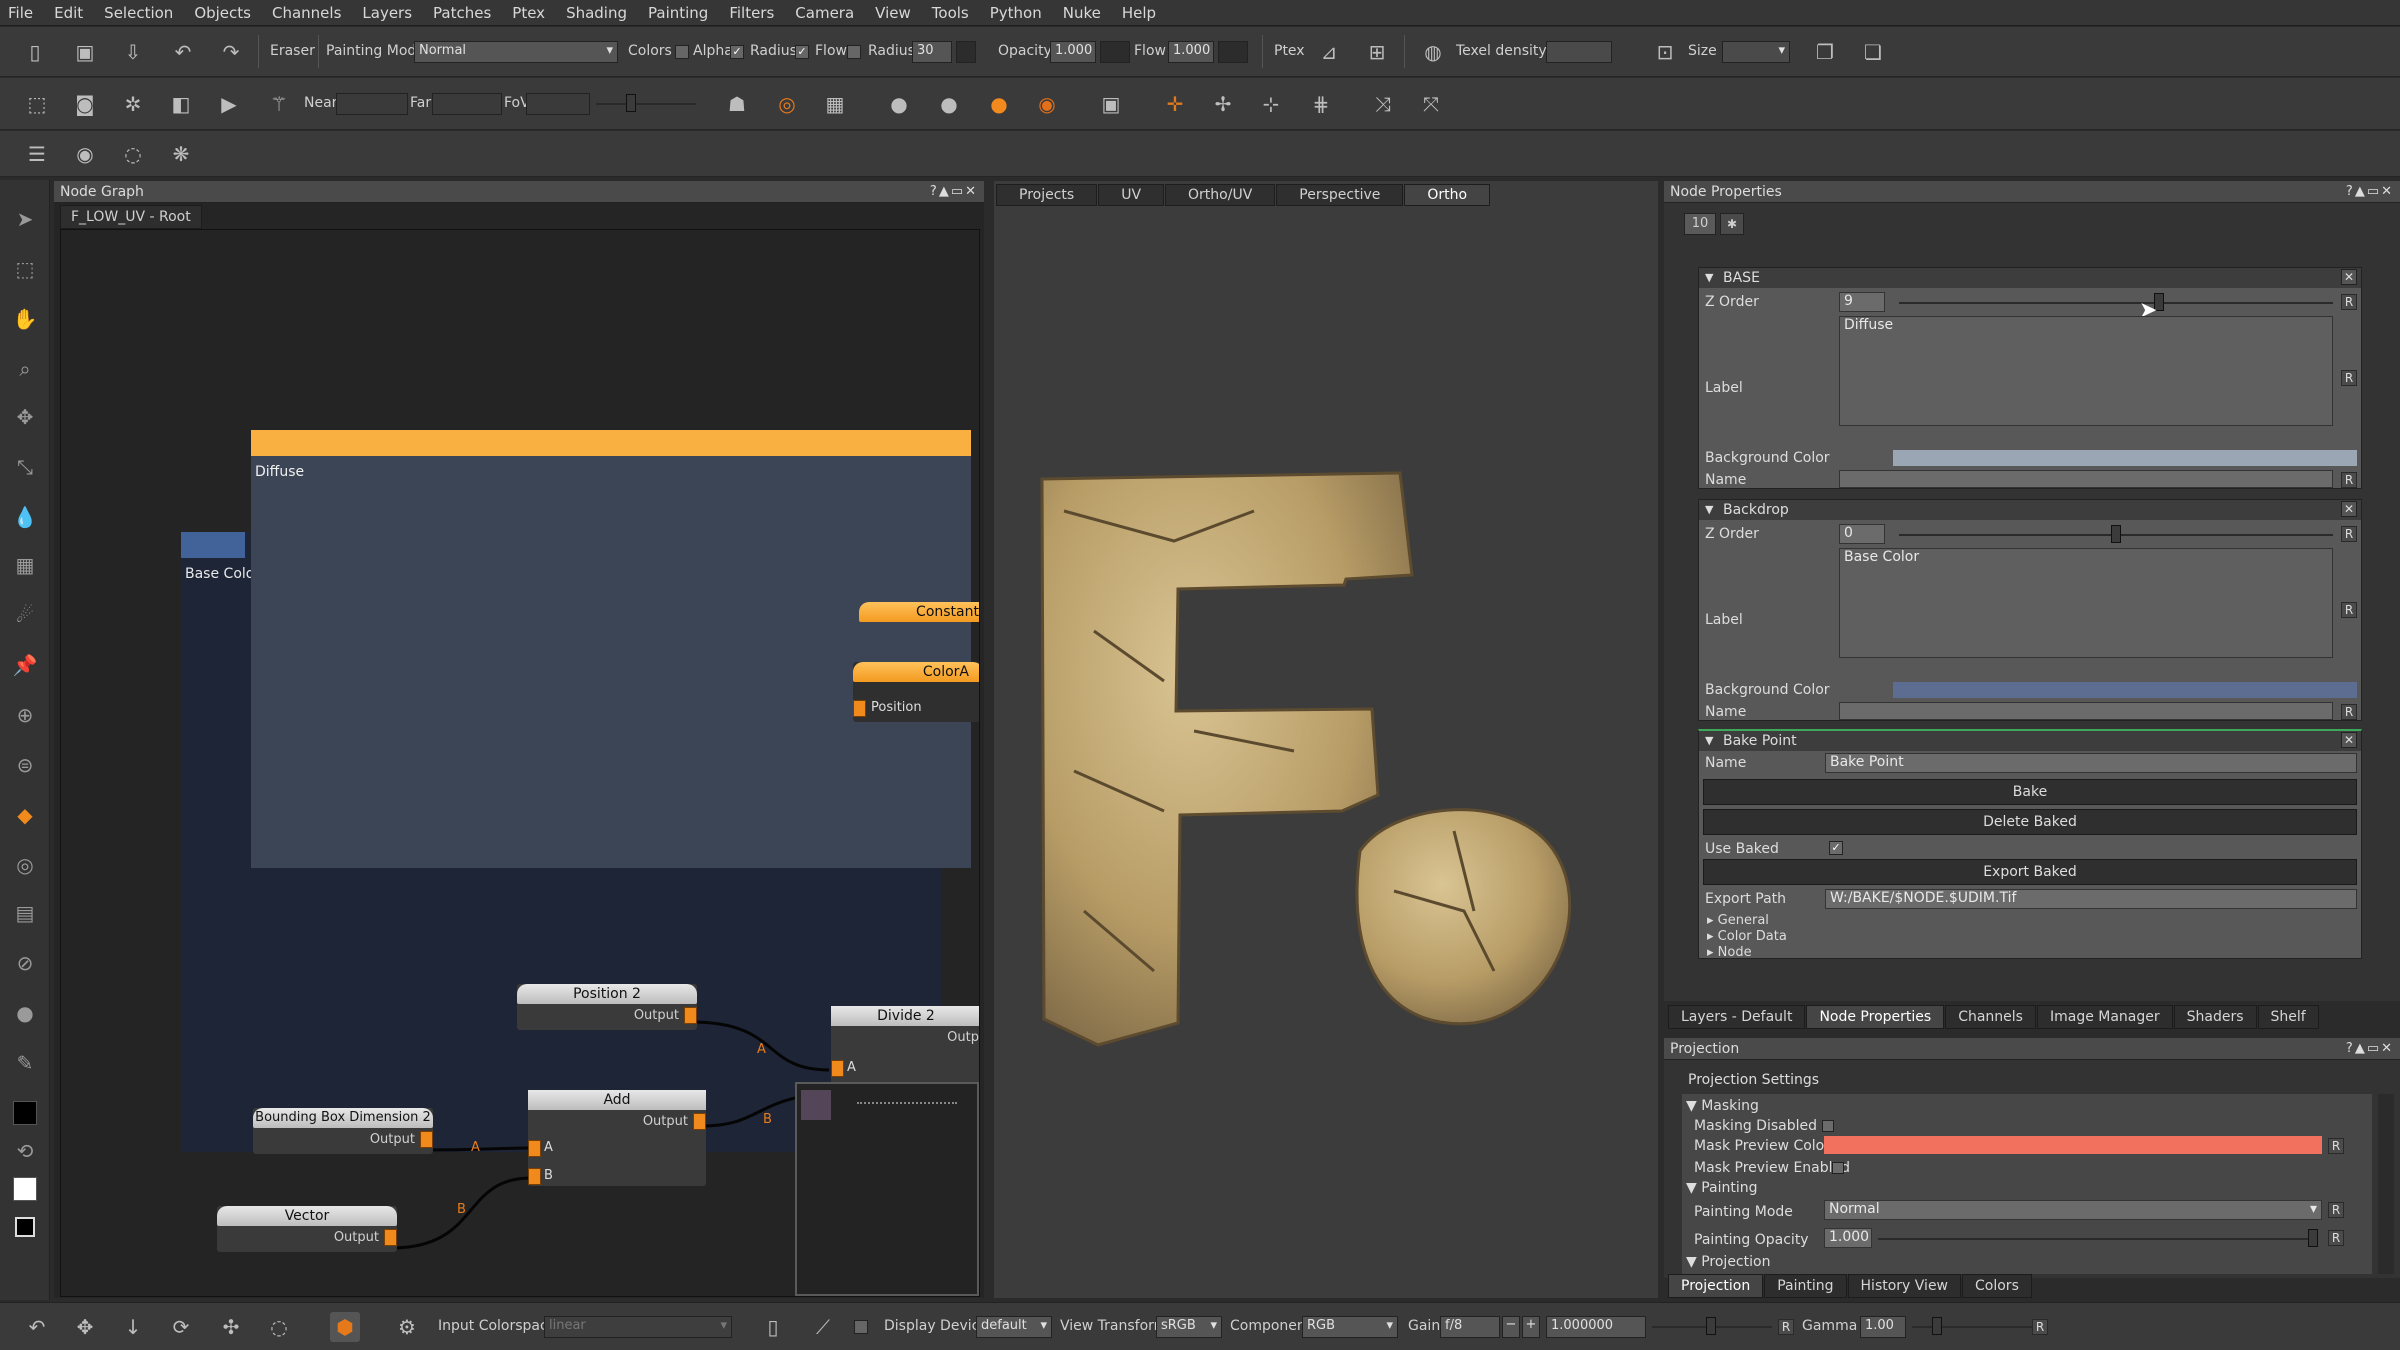  I want to click on fov-input, so click(558, 103).